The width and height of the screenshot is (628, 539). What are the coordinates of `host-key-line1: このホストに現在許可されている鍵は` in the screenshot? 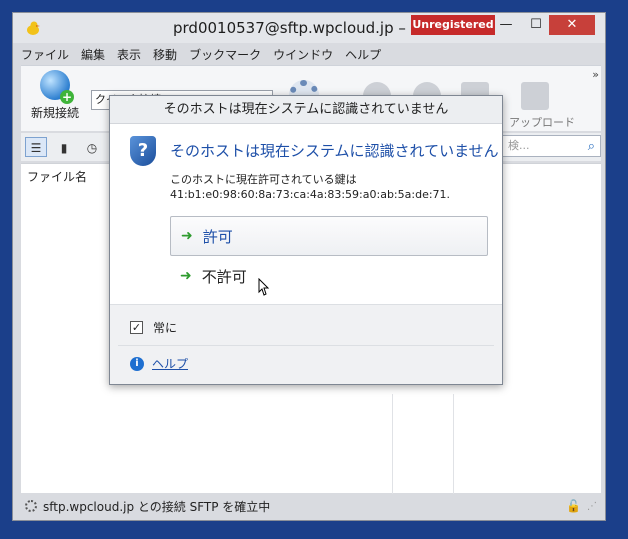 It's located at (263, 179).